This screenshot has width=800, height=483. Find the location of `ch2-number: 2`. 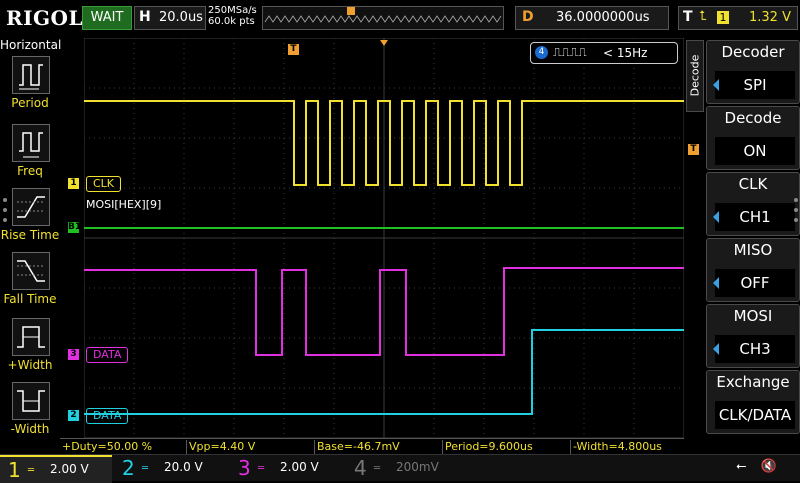

ch2-number: 2 is located at coordinates (128, 468).